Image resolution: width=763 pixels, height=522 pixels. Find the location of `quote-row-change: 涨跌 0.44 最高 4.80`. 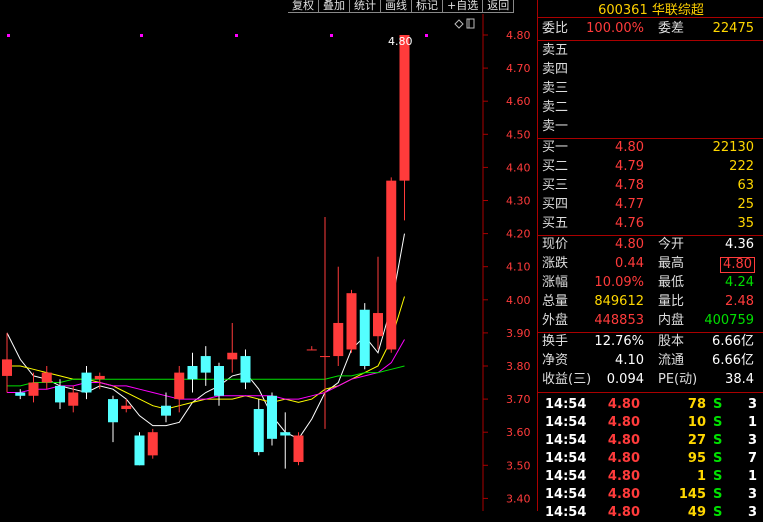

quote-row-change: 涨跌 0.44 最高 4.80 is located at coordinates (652, 264).